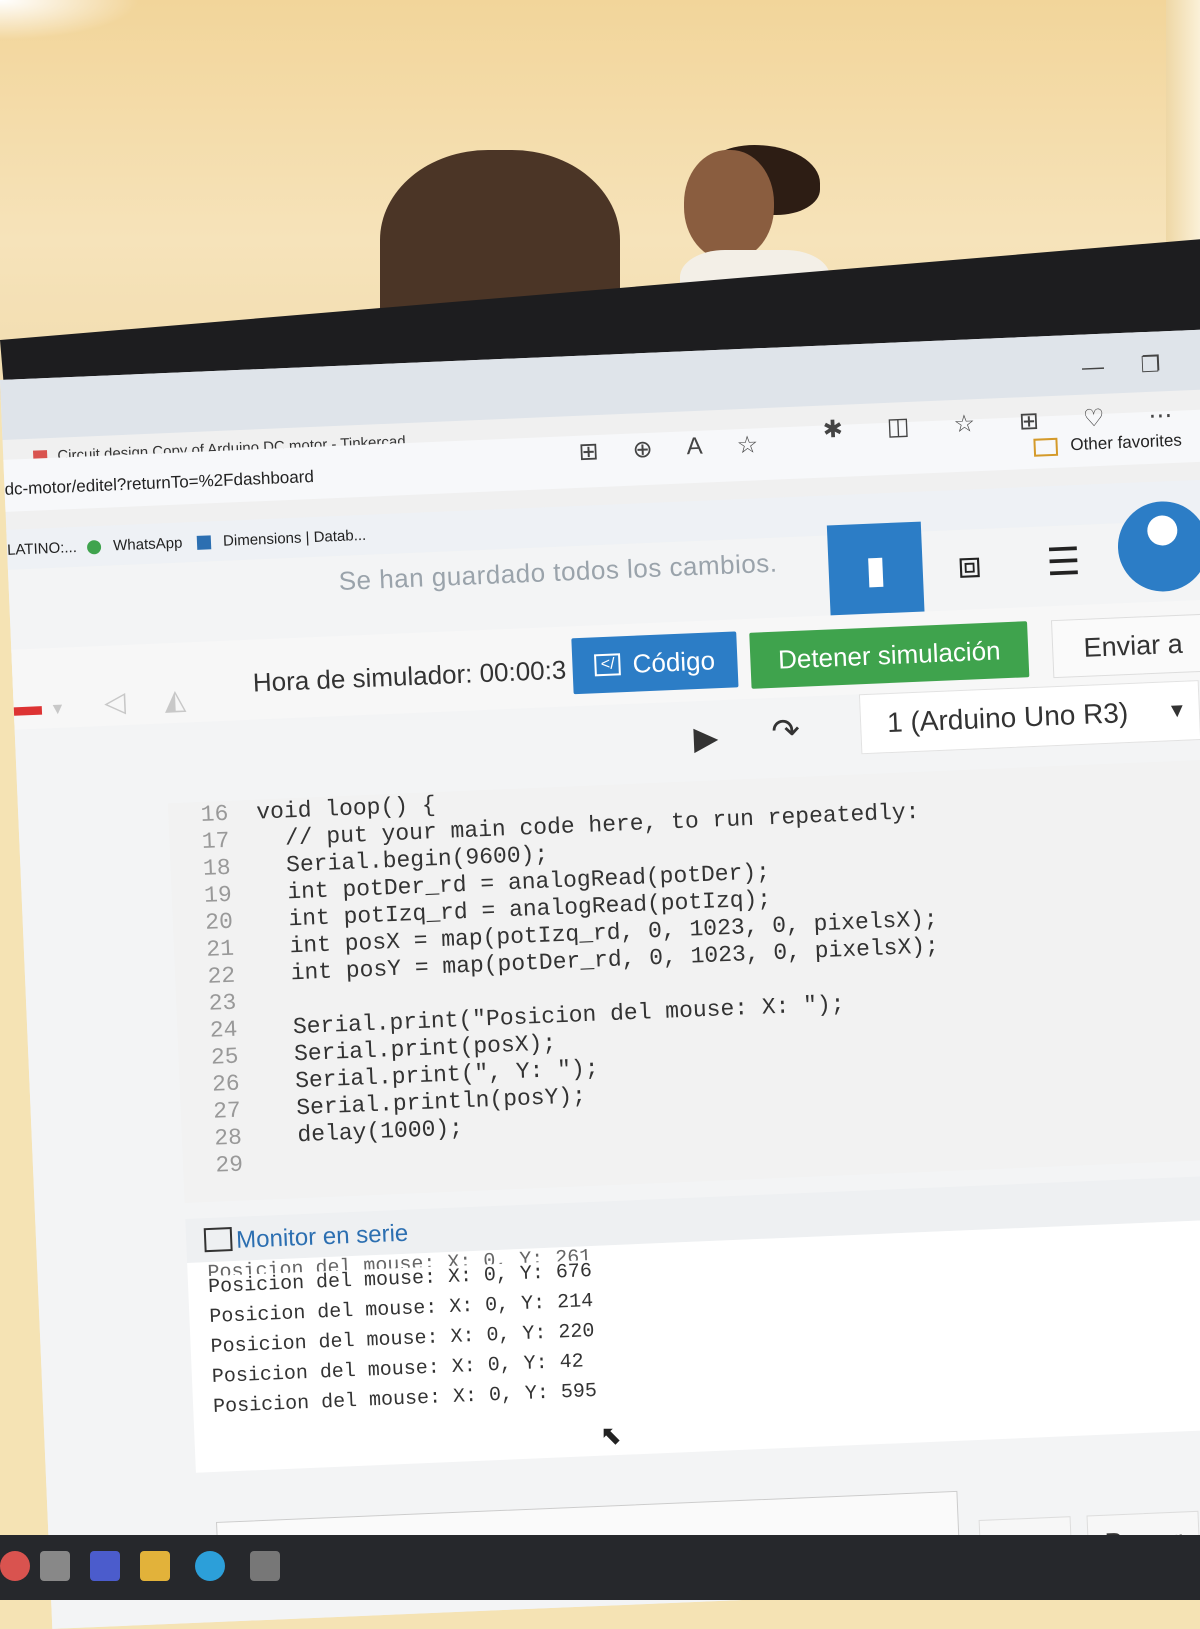  What do you see at coordinates (1126, 442) in the screenshot?
I see `other-favorites-label: Other favorites` at bounding box center [1126, 442].